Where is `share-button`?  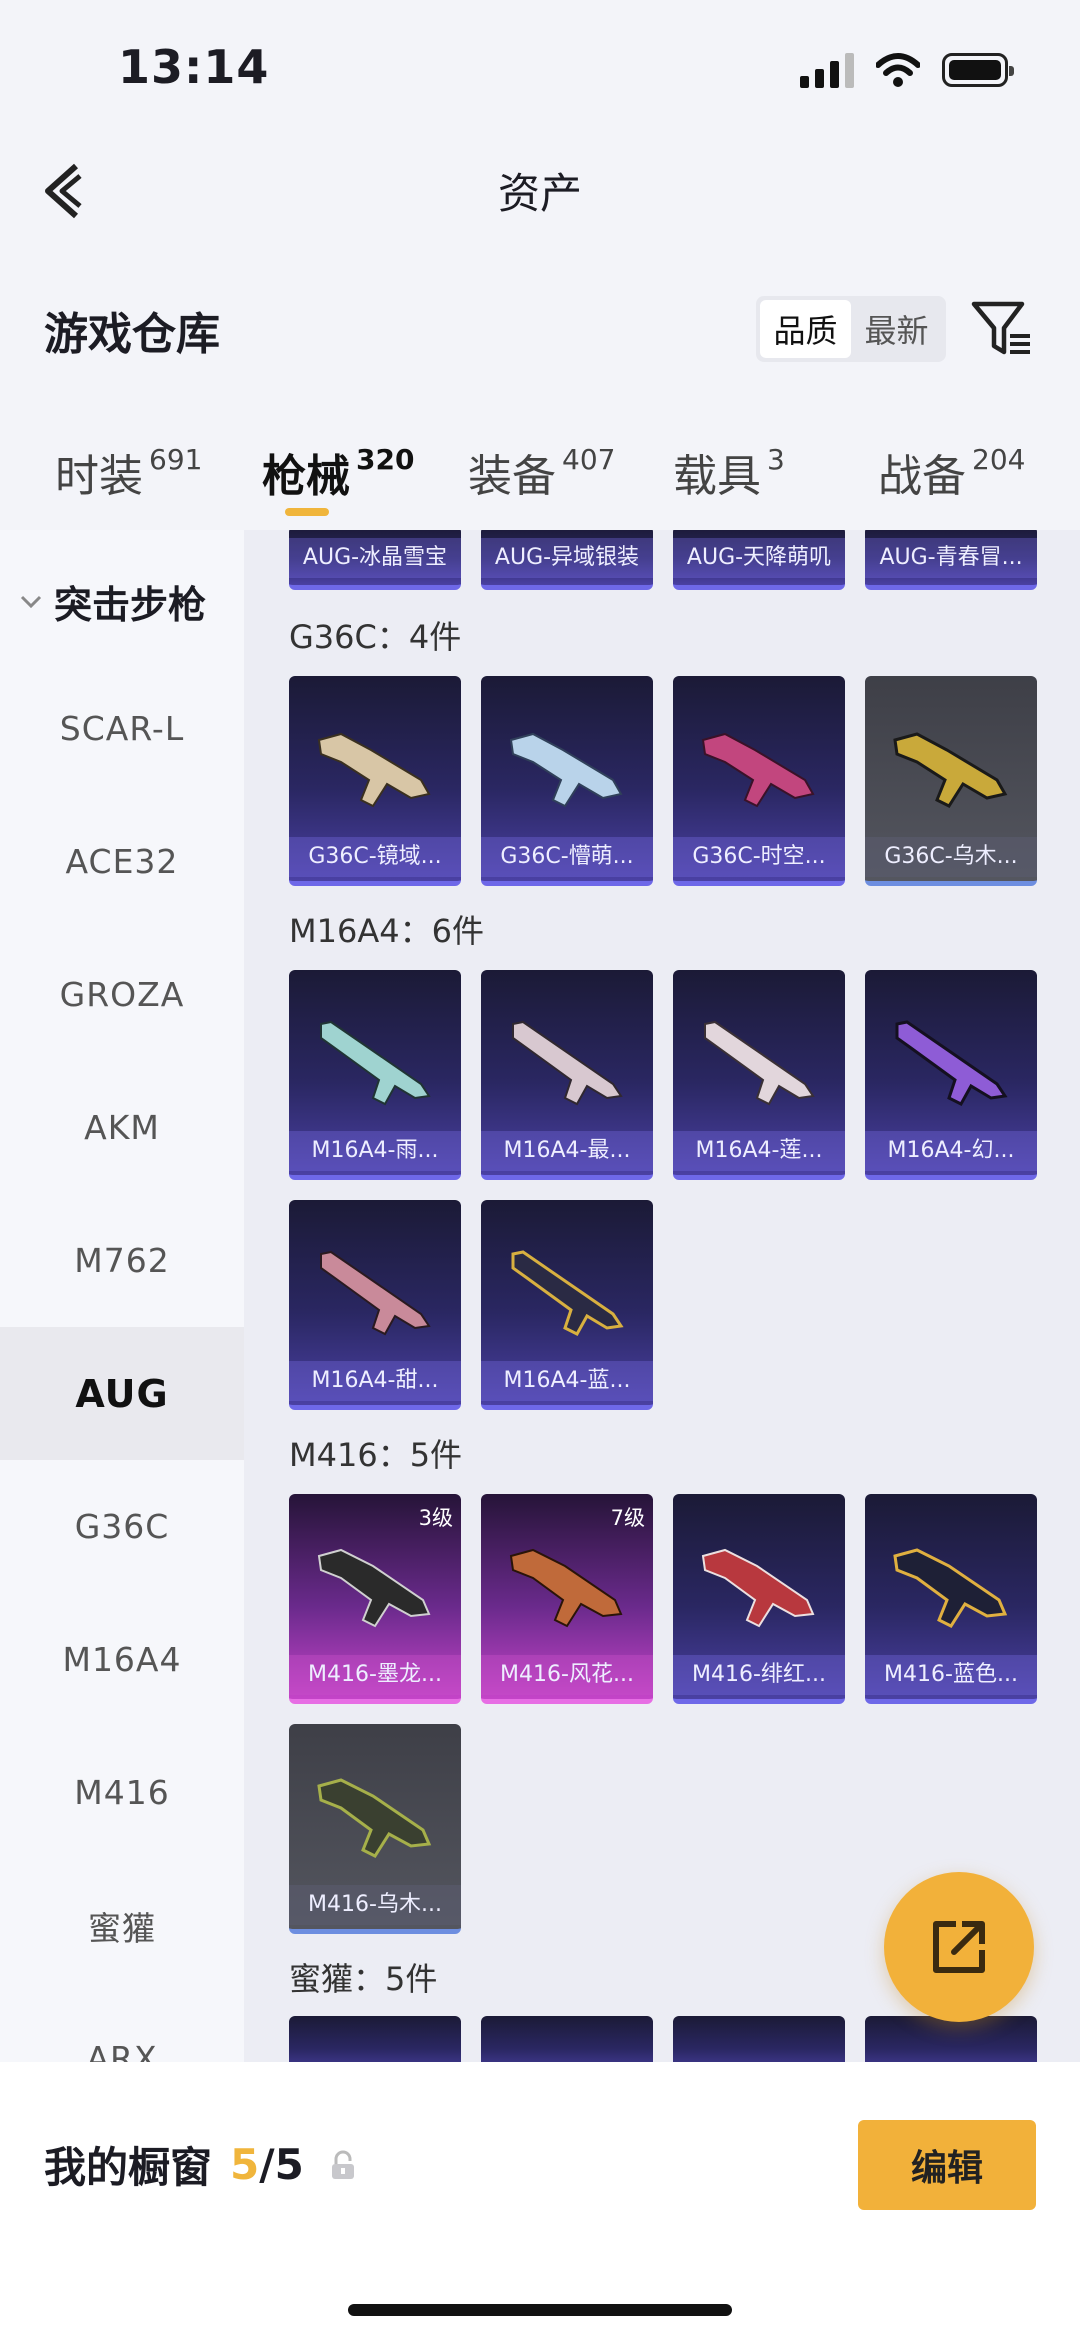
share-button is located at coordinates (959, 1947).